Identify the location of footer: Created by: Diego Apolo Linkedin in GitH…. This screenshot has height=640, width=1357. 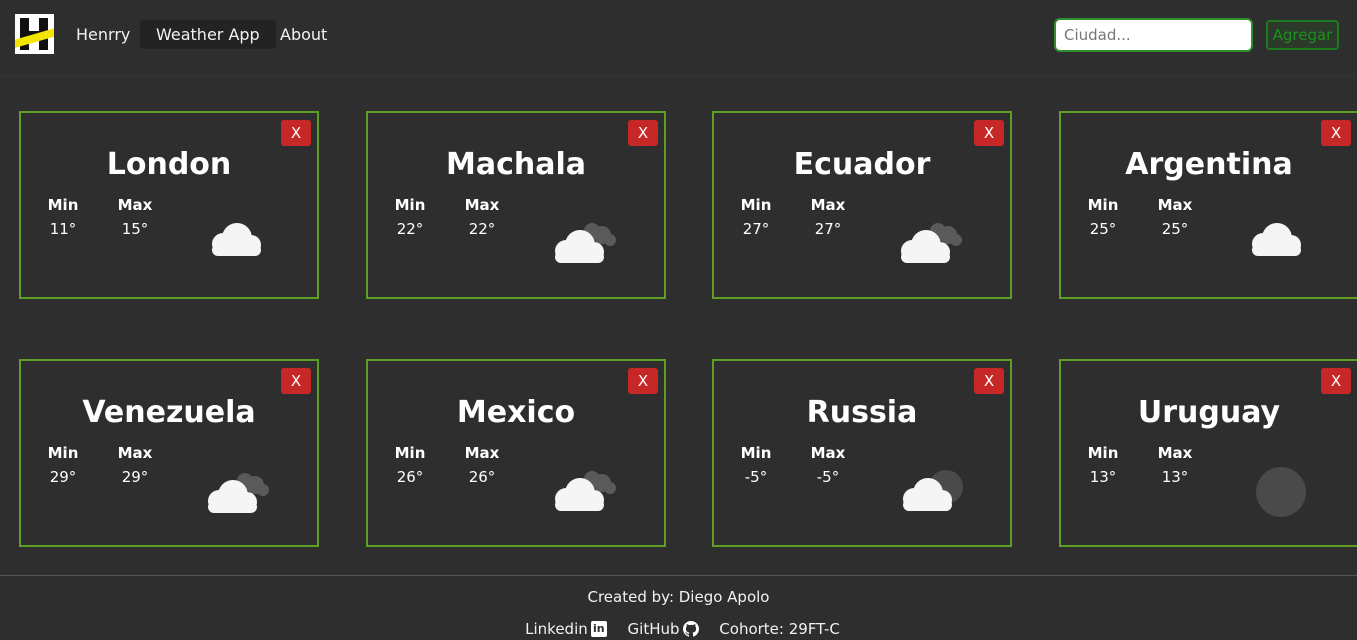
(678, 607).